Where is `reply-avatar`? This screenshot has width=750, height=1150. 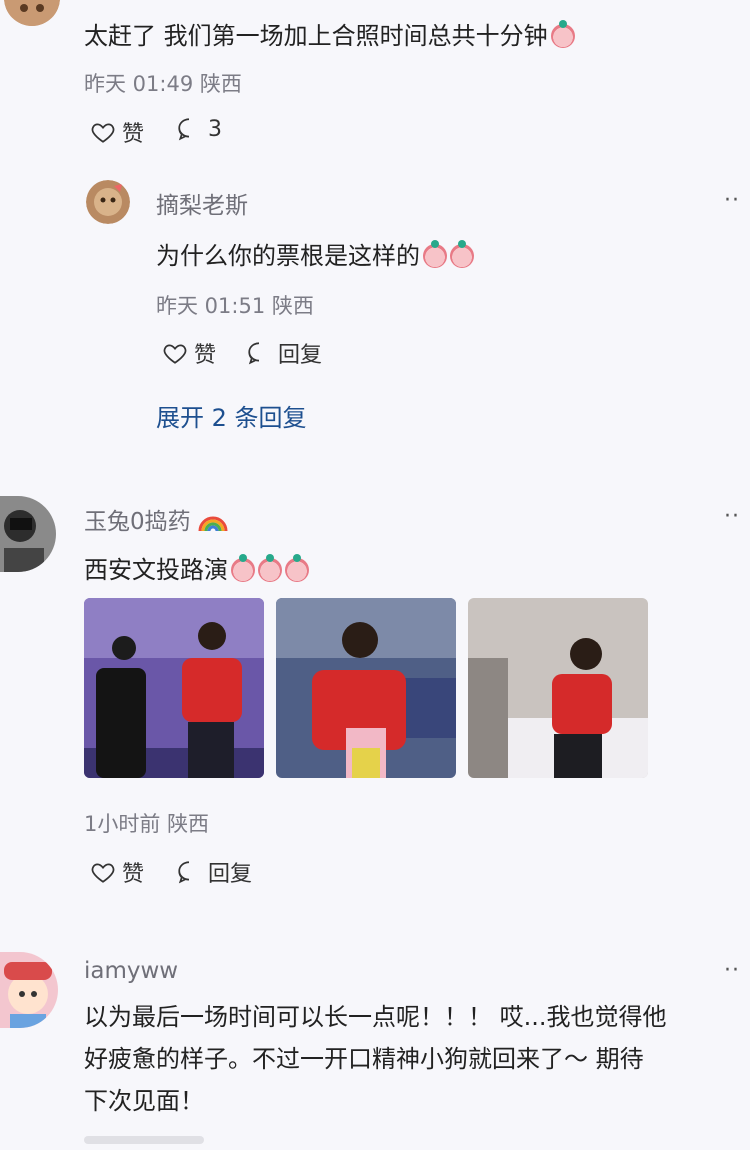 reply-avatar is located at coordinates (108, 202).